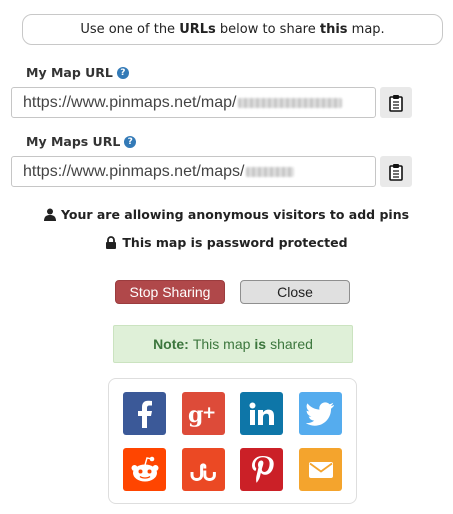  Describe the element at coordinates (235, 242) in the screenshot. I see `password-text: This map is password protected` at that location.